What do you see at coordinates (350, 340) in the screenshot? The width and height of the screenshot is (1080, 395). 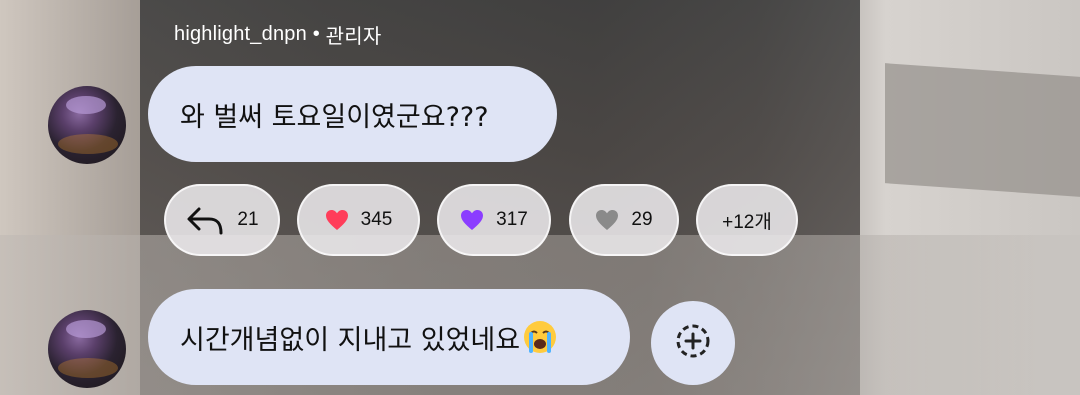 I see `message-text: 시간개념없이 지내고 있었네요` at bounding box center [350, 340].